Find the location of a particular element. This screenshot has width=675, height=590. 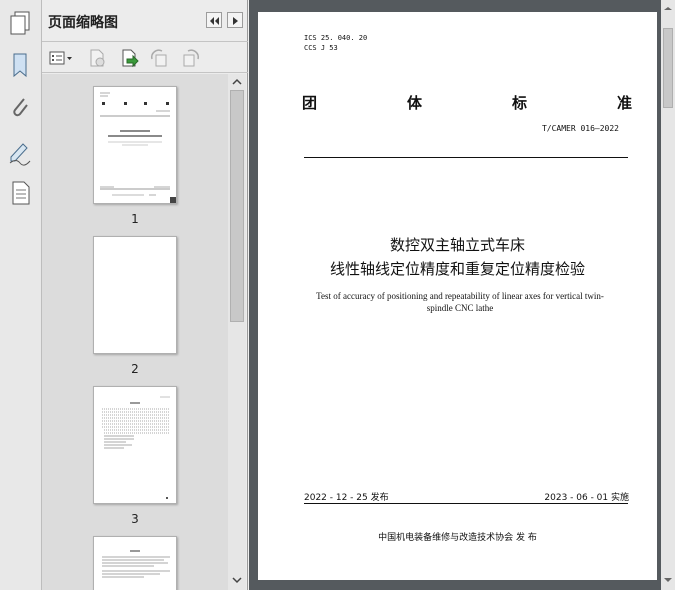

double-chevron-left-icon is located at coordinates (214, 21).